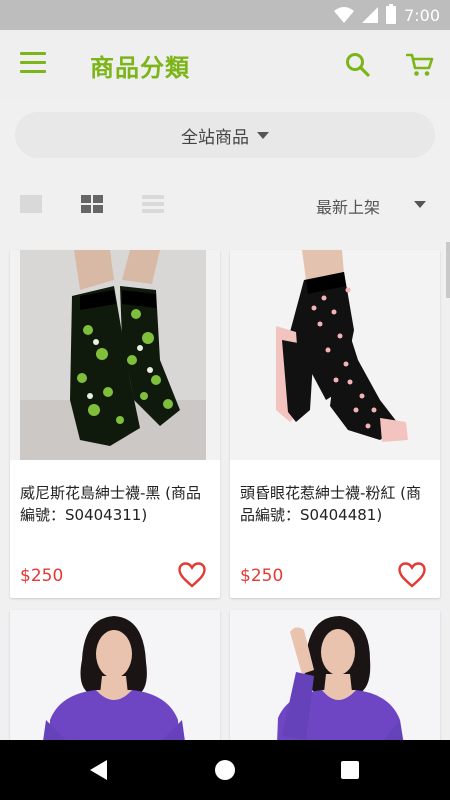  I want to click on system-nav-bar, so click(225, 770).